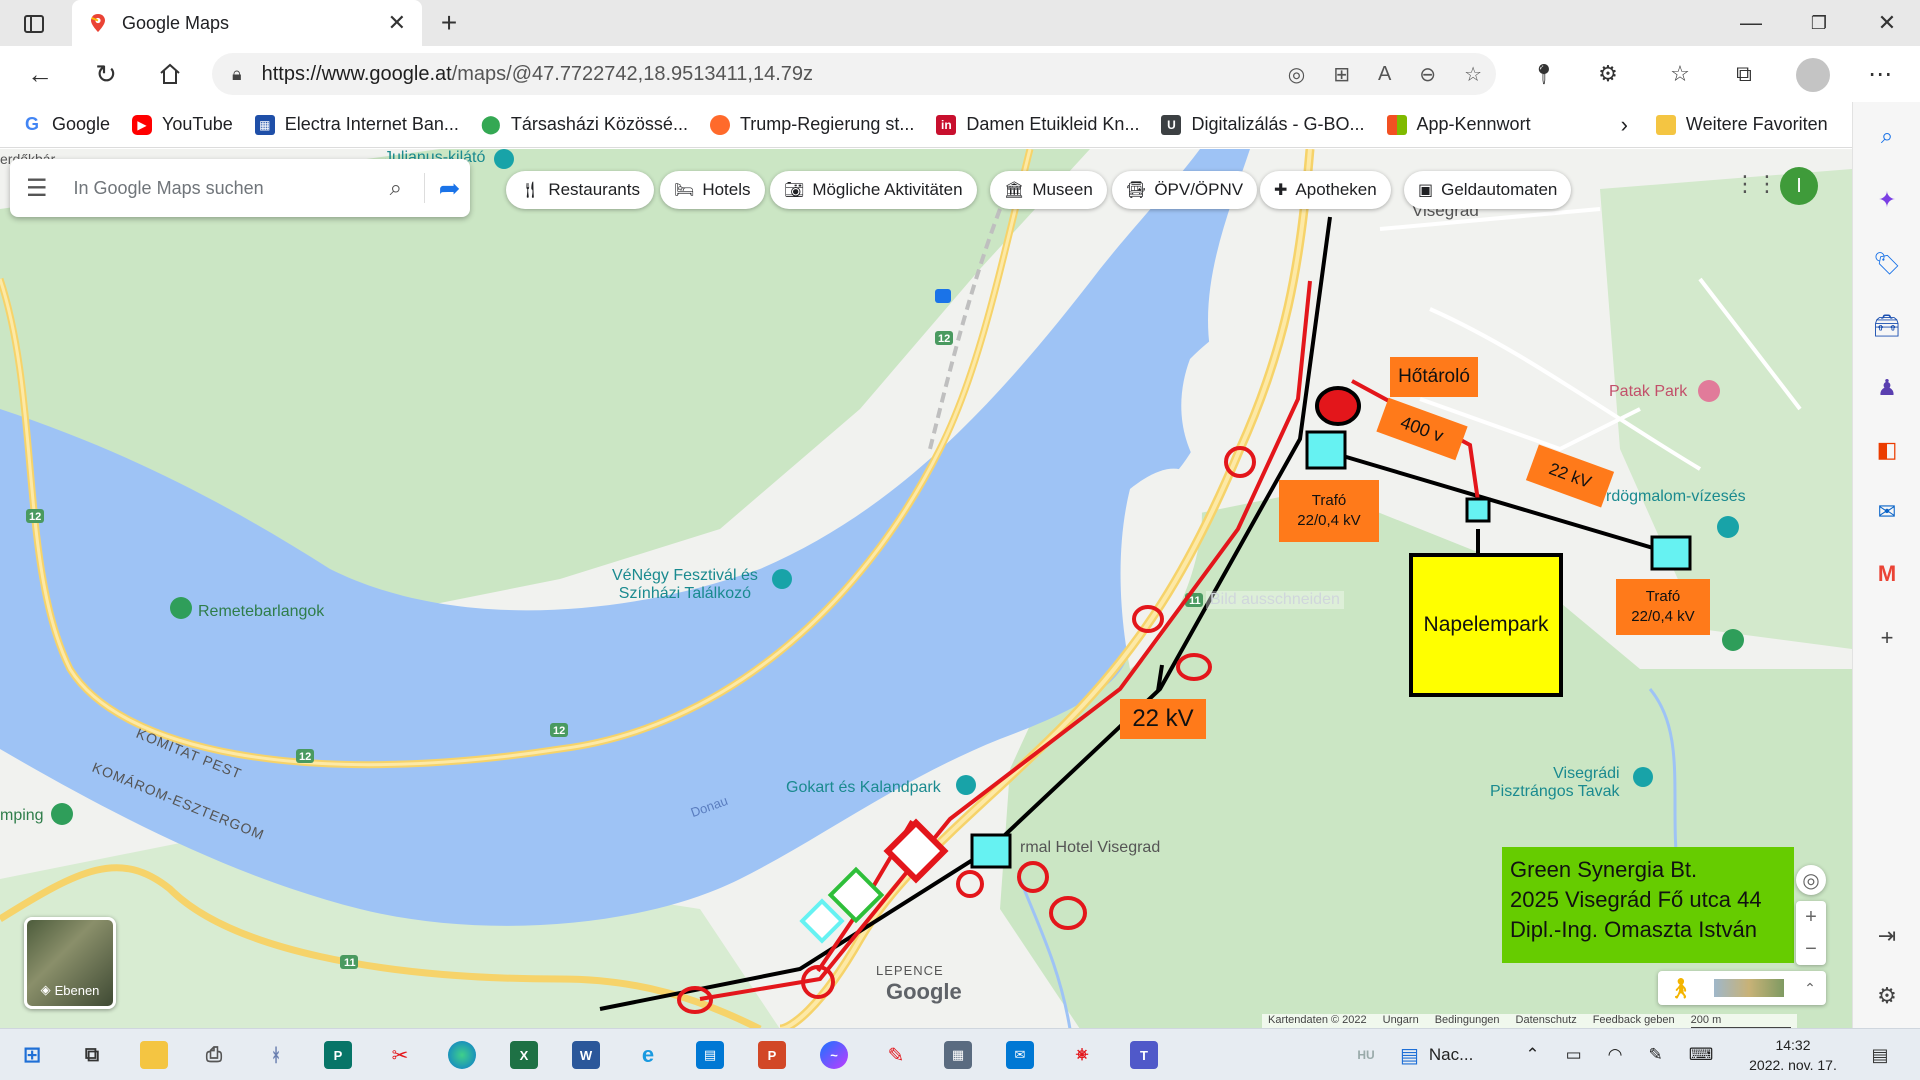 This screenshot has width=1920, height=1080. Describe the element at coordinates (1751, 23) in the screenshot. I see `minimize-icon: —` at that location.